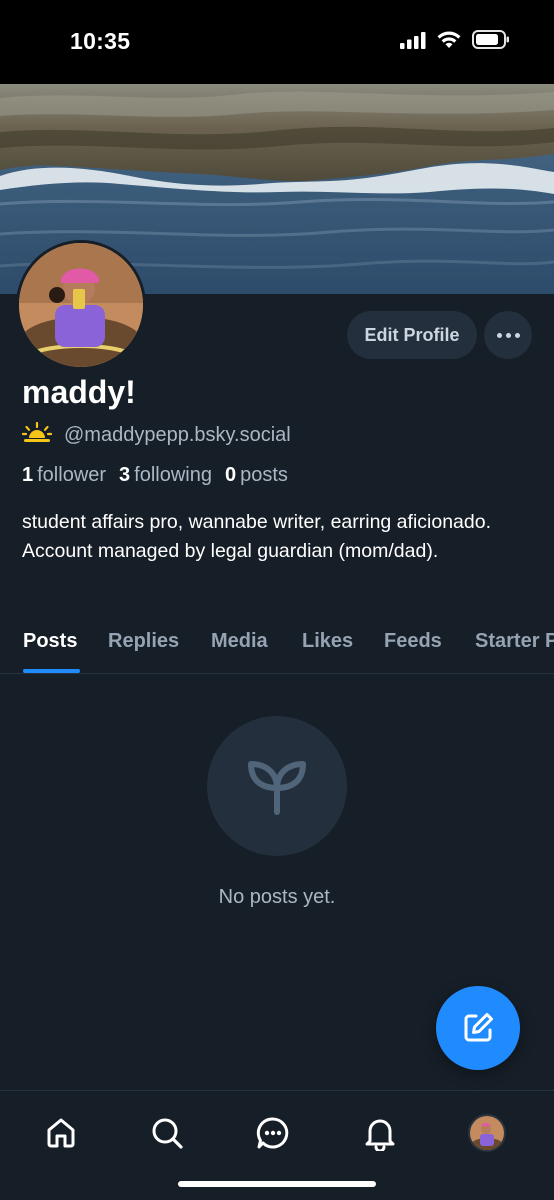 The width and height of the screenshot is (554, 1200). I want to click on tab-likes: Likes, so click(327, 641).